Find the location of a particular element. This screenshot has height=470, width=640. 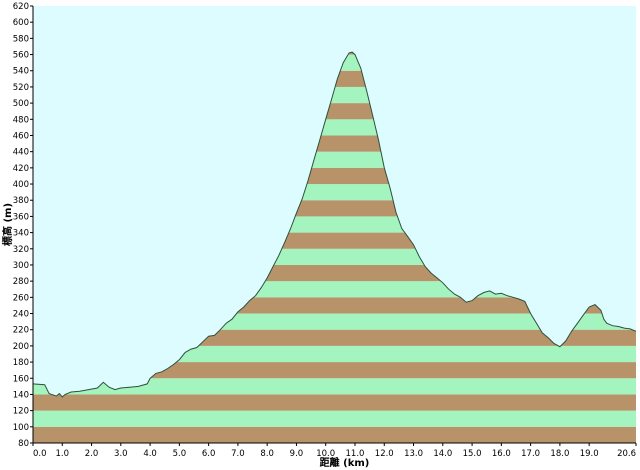

y-tick-label: 580 is located at coordinates (21, 39).